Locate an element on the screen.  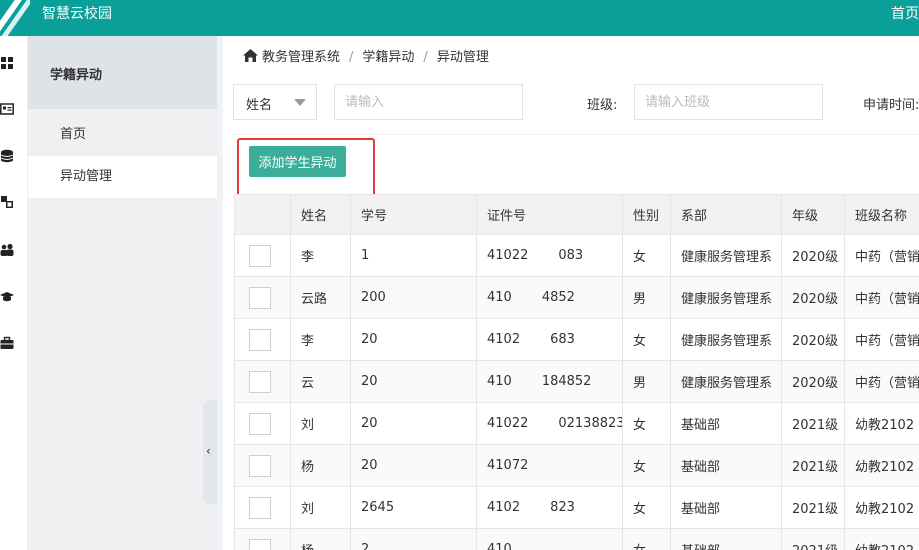
column-header-select is located at coordinates (262, 214).